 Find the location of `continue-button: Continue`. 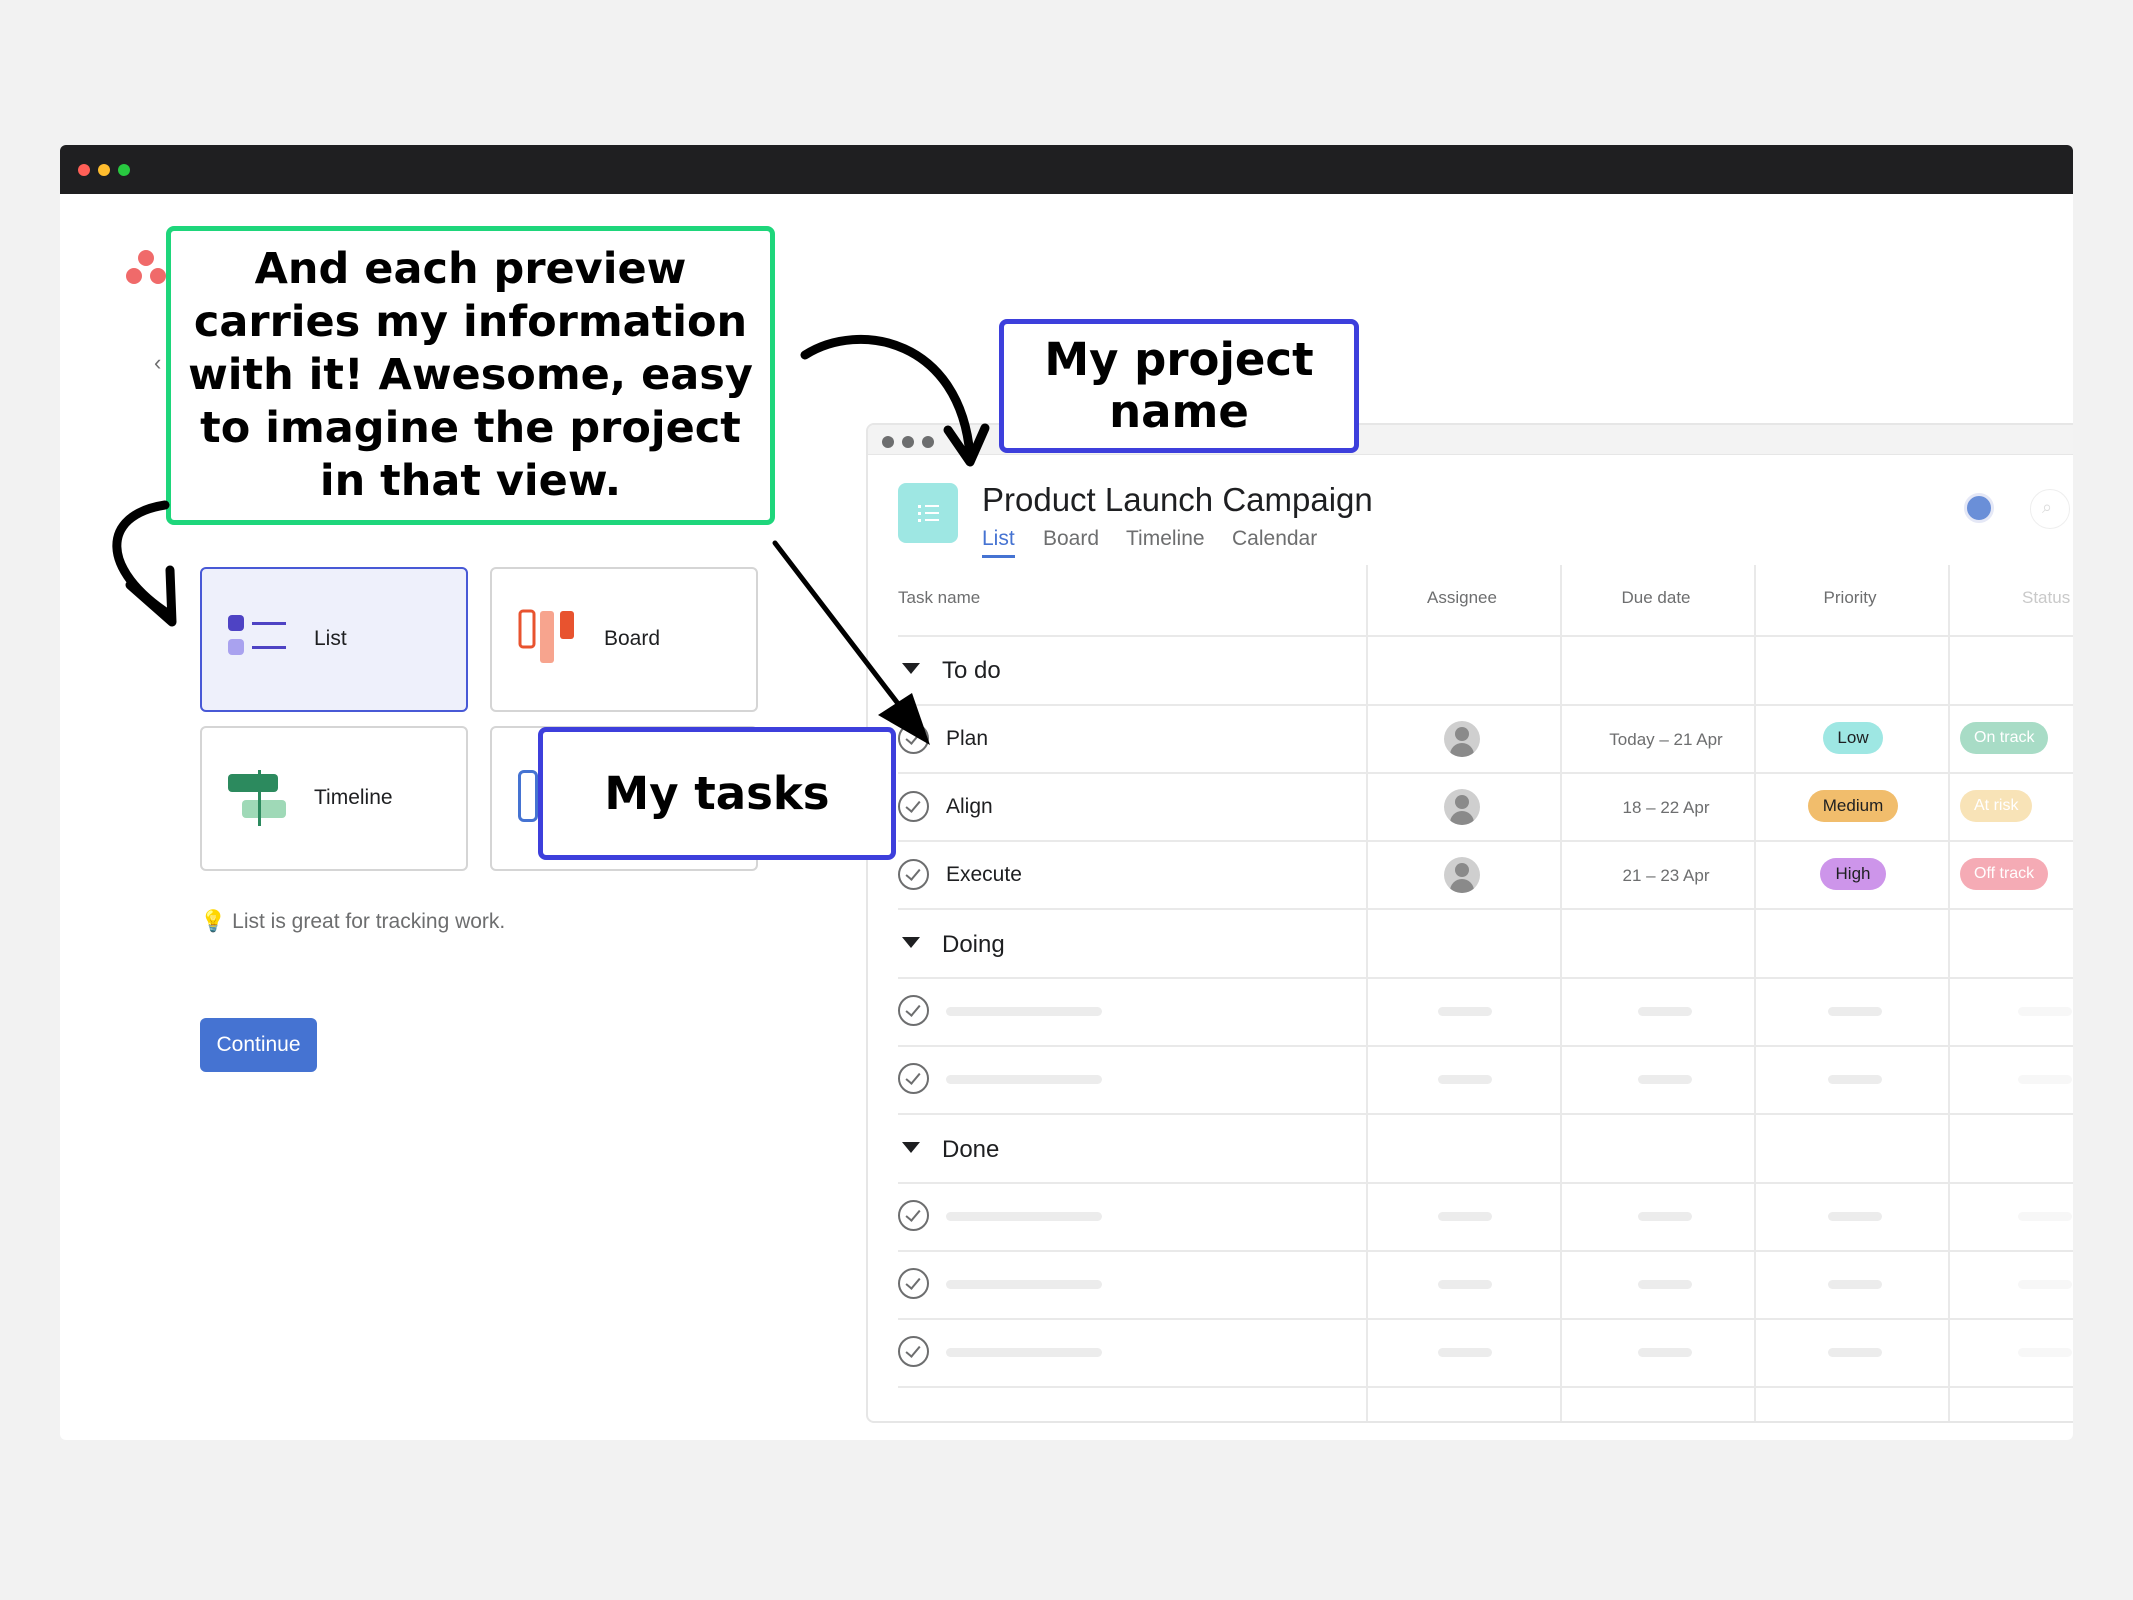

continue-button: Continue is located at coordinates (258, 1045).